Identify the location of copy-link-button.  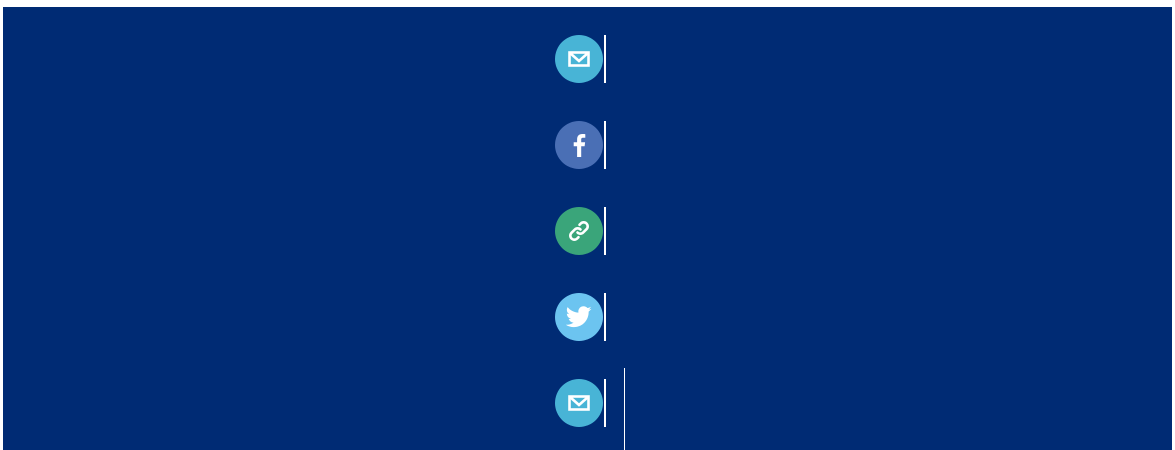
(579, 231).